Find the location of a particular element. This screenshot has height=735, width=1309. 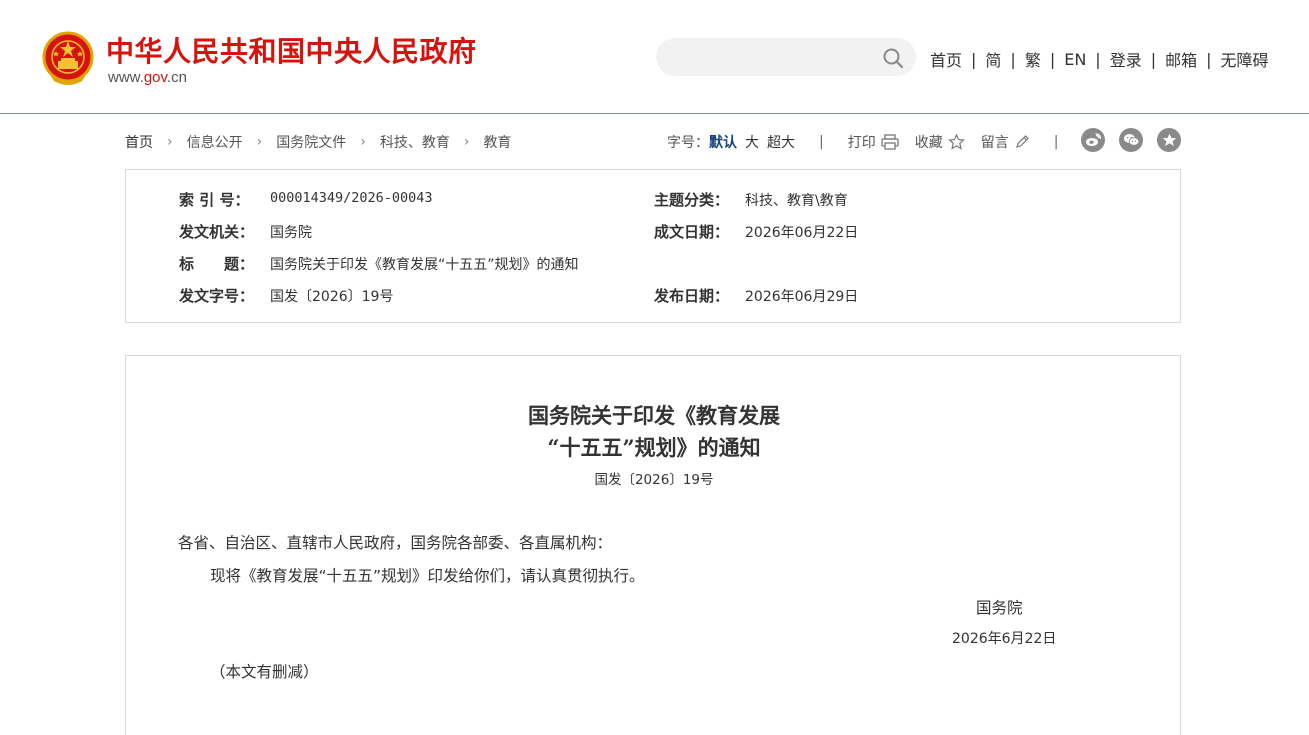

top-nav: 首页 | 简 | 繁 | EN | 登录 | 邮箱 | 无障碍 is located at coordinates (1099, 59).